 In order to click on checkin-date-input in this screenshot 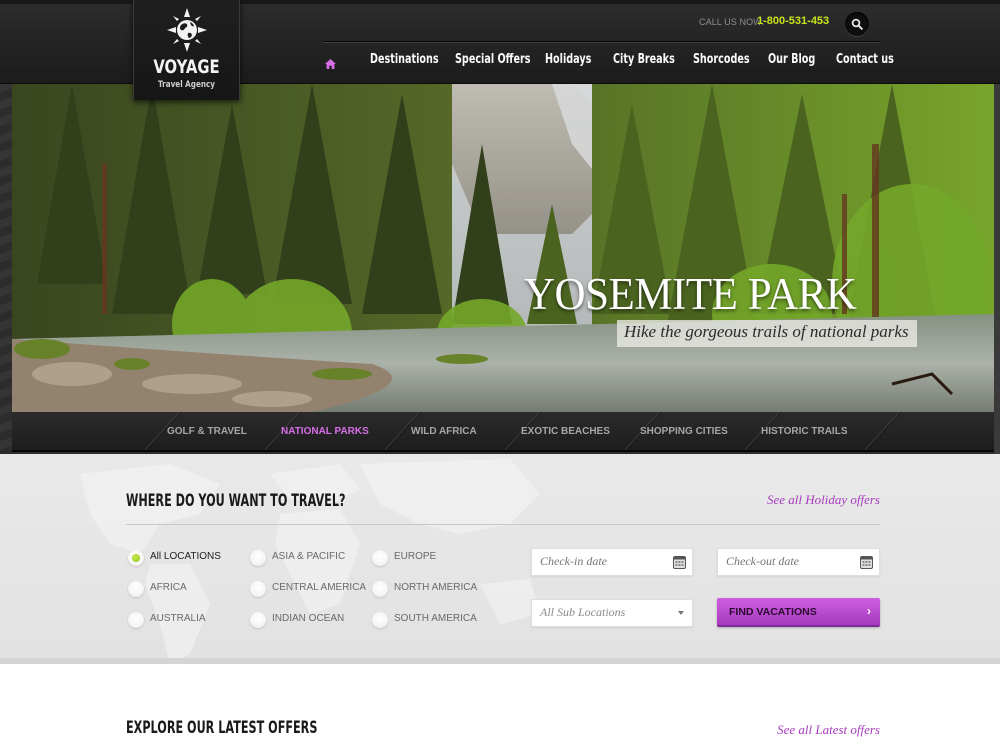, I will do `click(605, 561)`.